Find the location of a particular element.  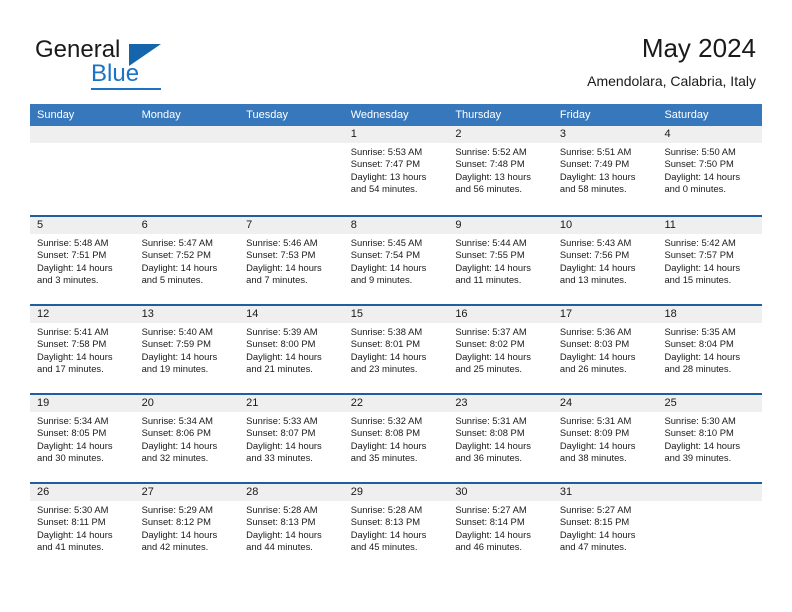

day-number is located at coordinates (710, 492).